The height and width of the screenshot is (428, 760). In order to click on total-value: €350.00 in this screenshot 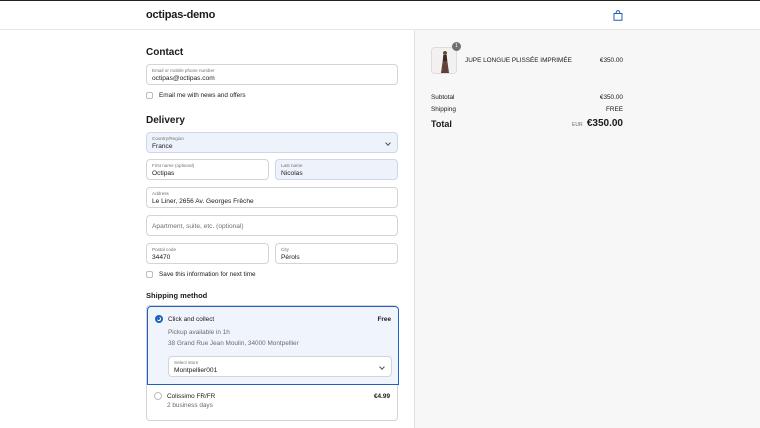, I will do `click(604, 123)`.